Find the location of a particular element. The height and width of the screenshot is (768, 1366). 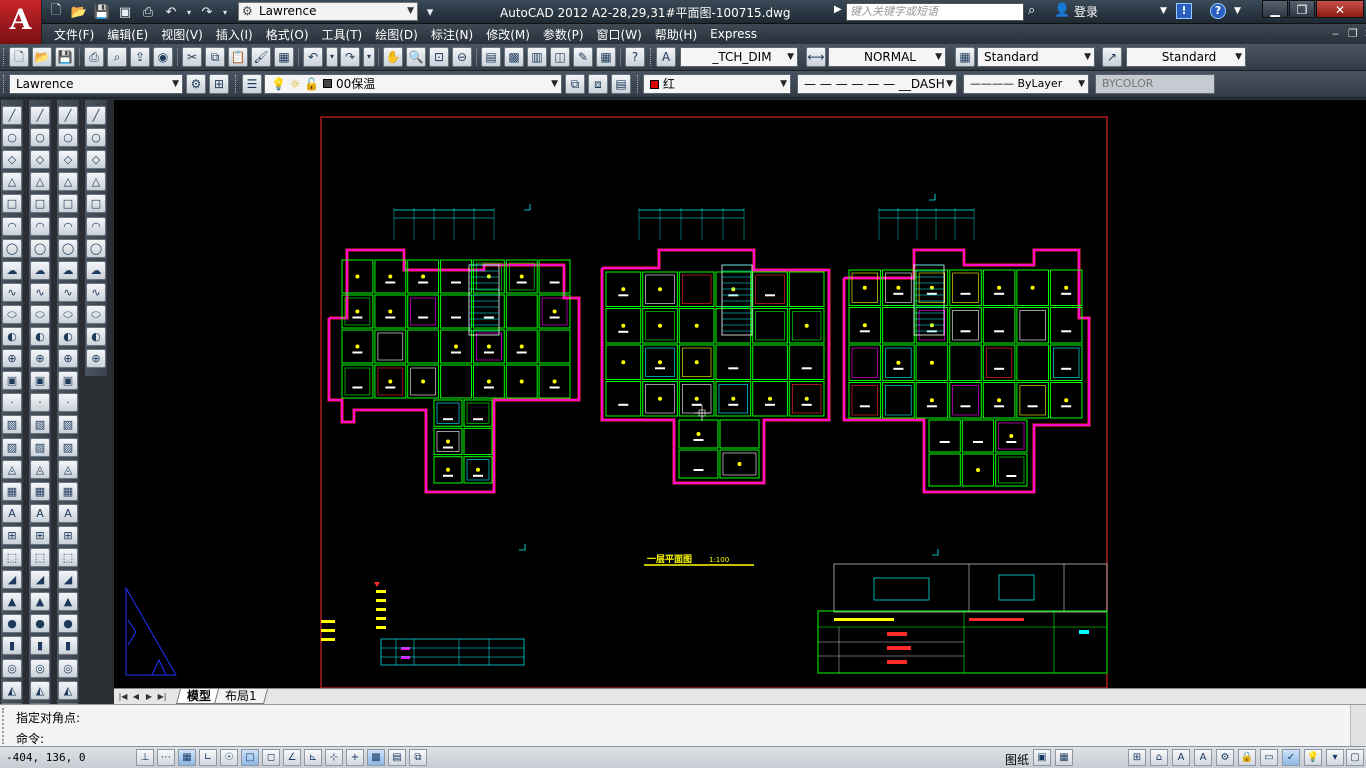

publish-icon: ⇪ is located at coordinates (140, 57).